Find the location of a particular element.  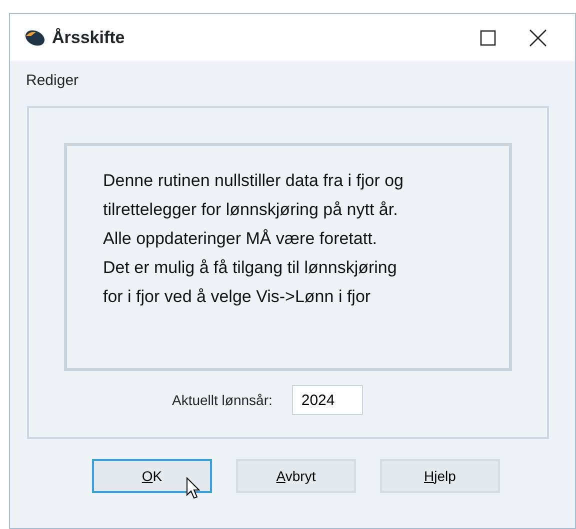

dialog-button: Hjelp is located at coordinates (440, 476).